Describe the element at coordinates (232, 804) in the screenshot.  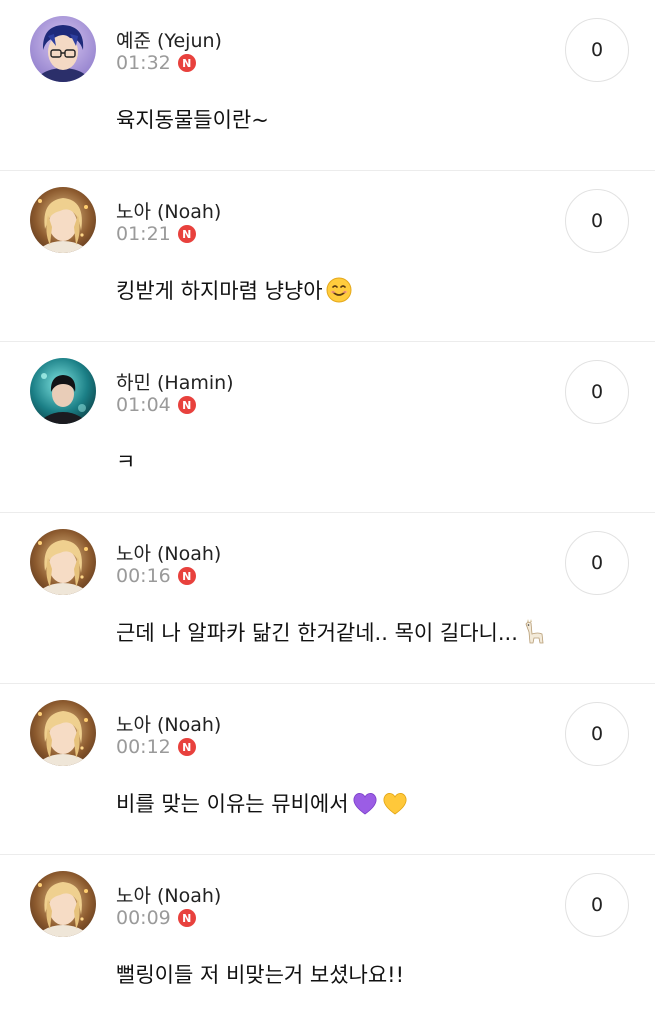
I see `comment-text-body: 비를 맞는 이유는 뮤비에서` at that location.